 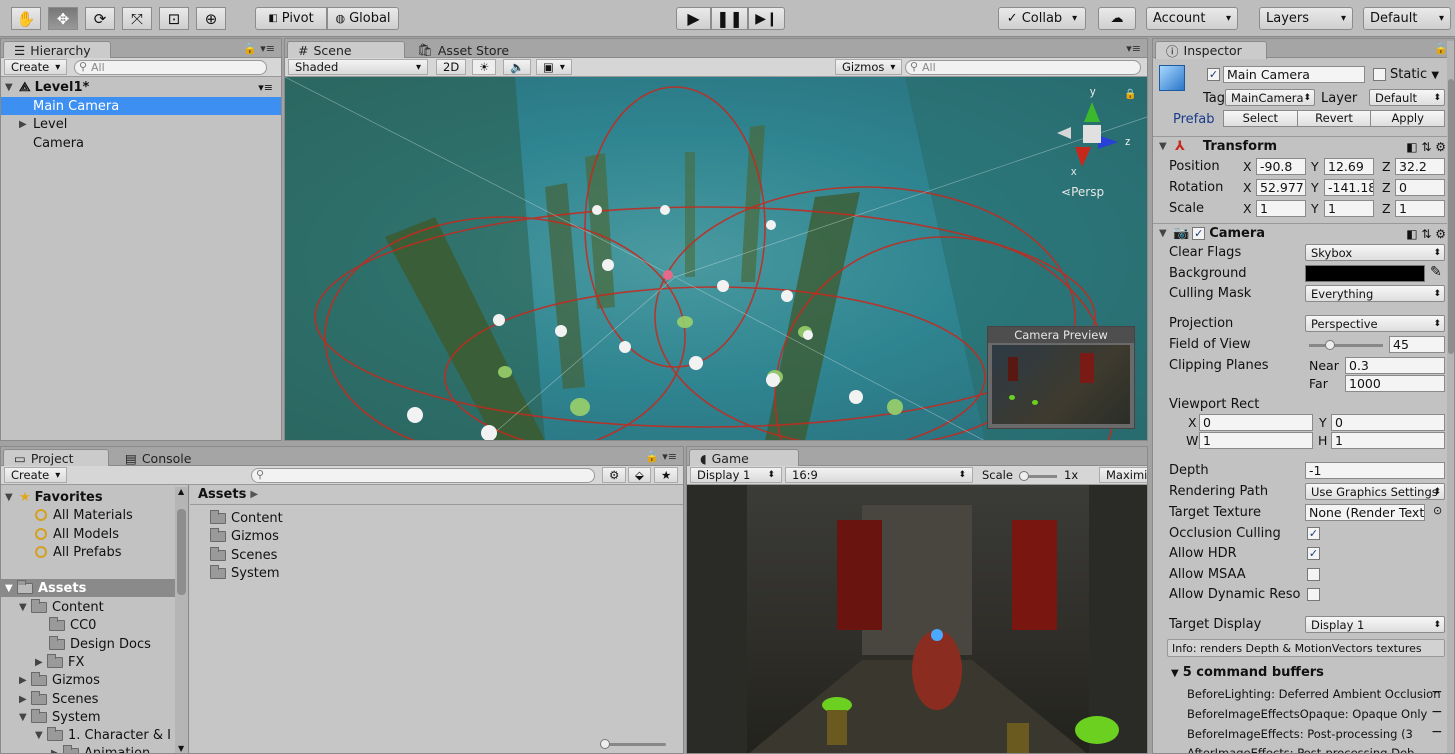 What do you see at coordinates (170, 67) in the screenshot?
I see `hierarchy-search-input: All` at bounding box center [170, 67].